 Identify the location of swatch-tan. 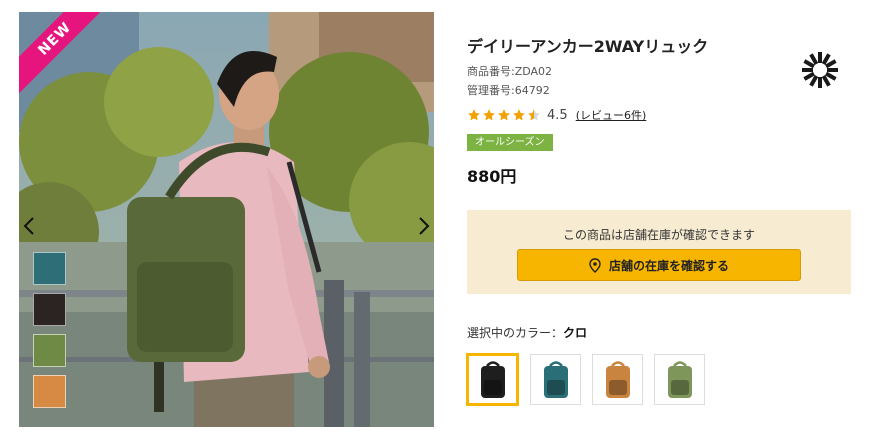
(49, 391).